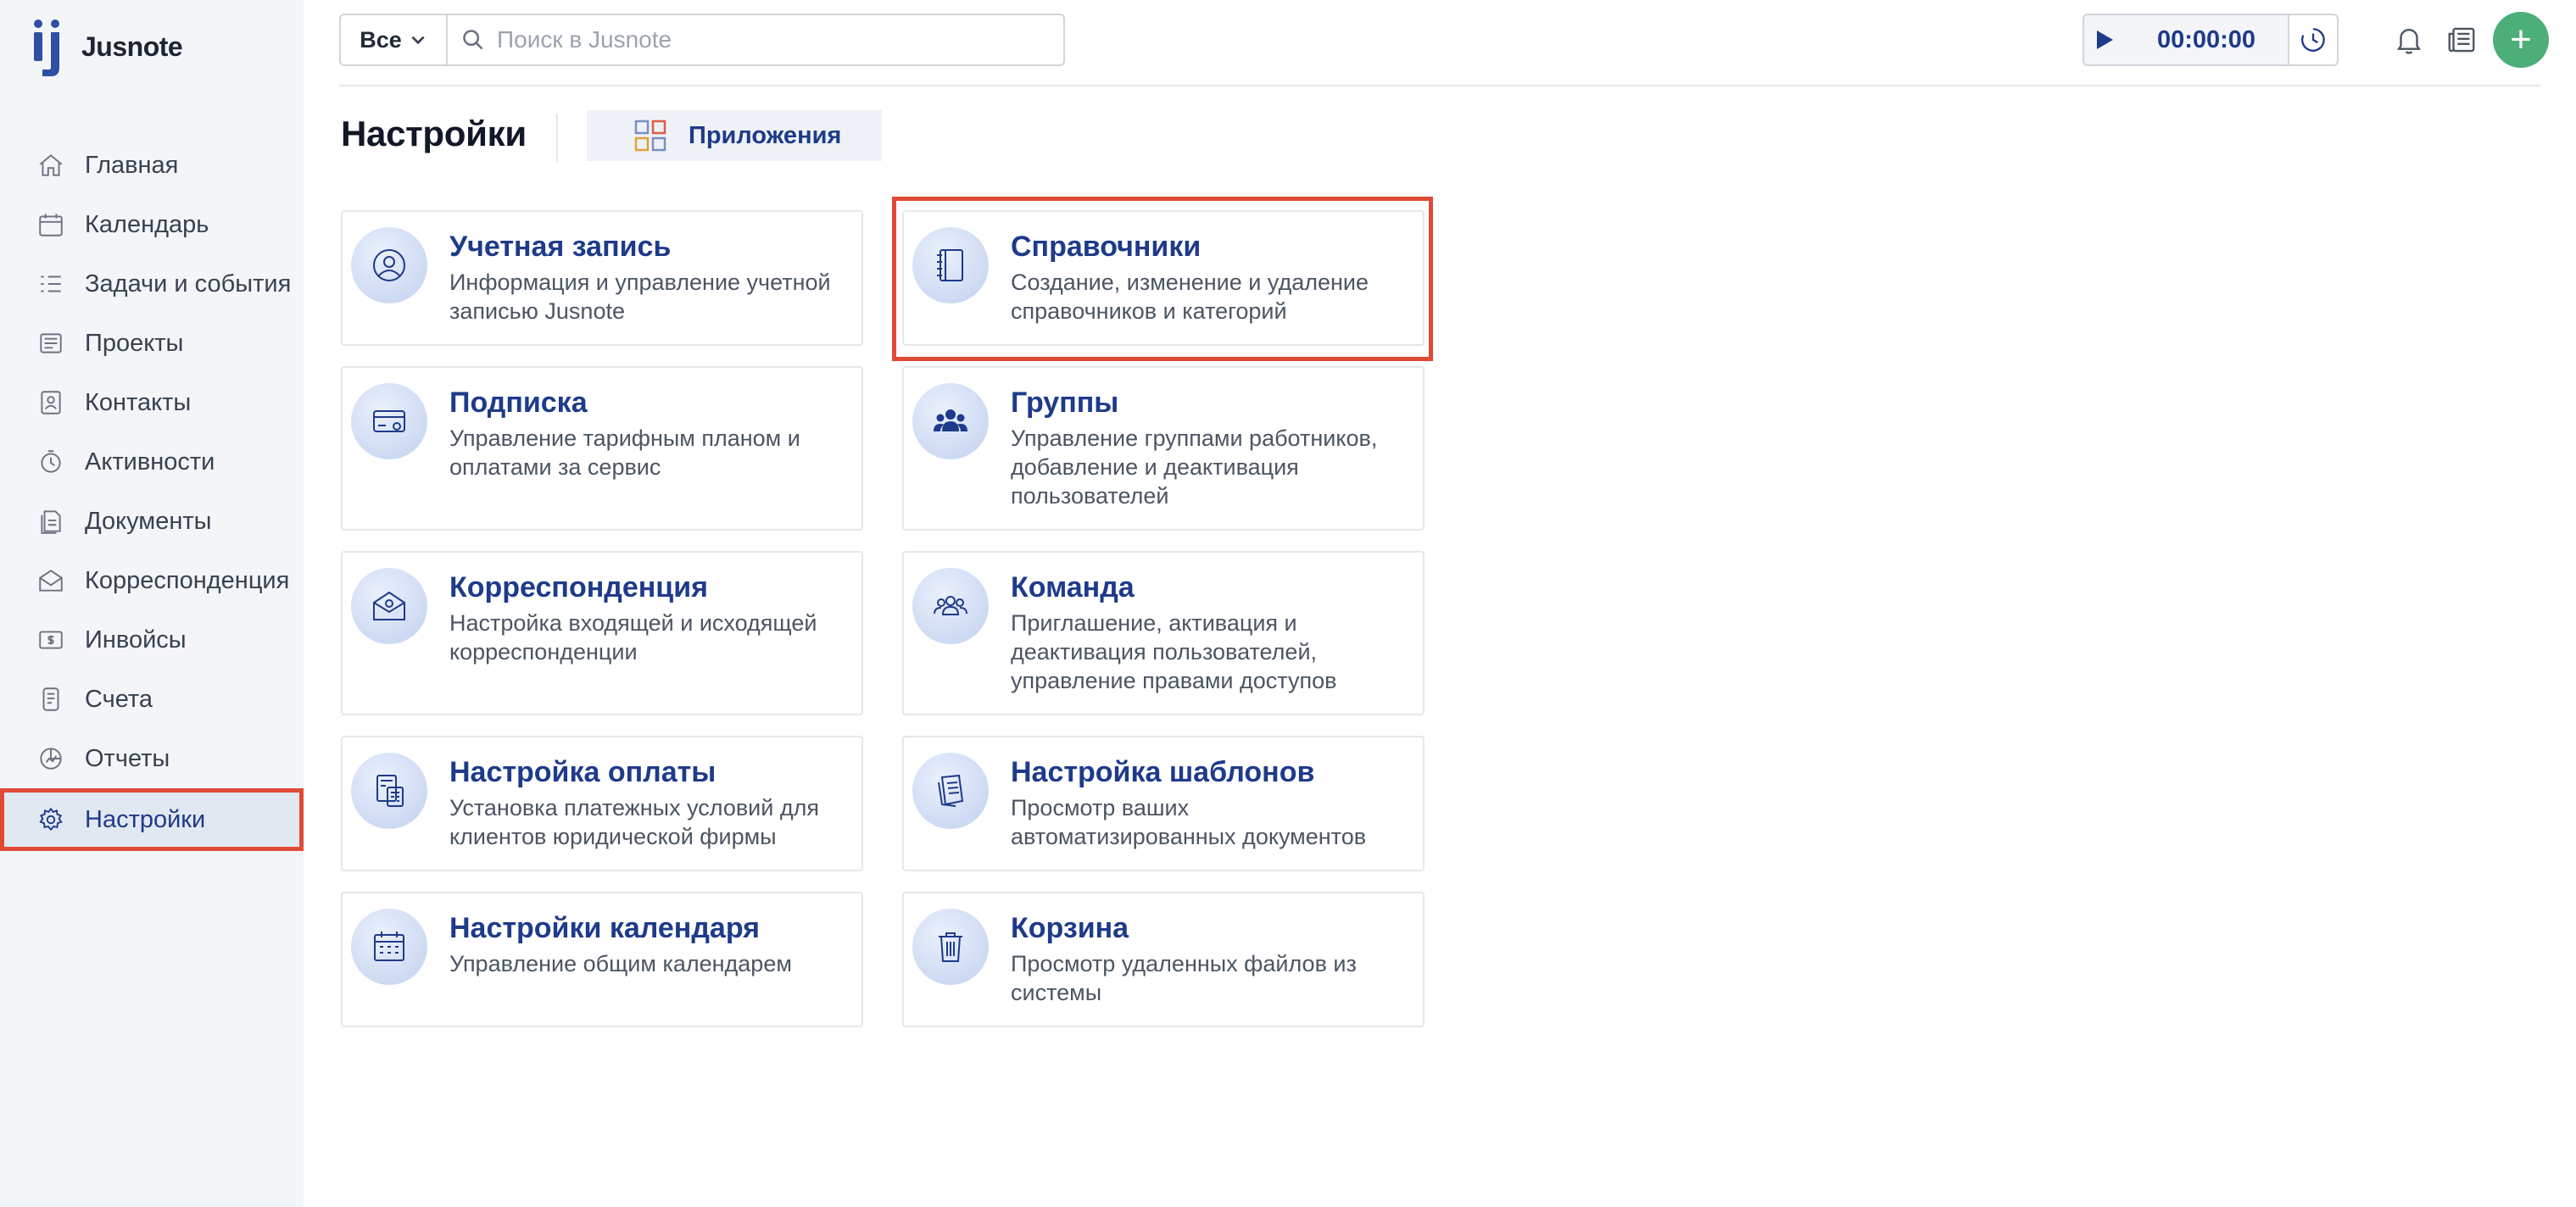 The image size is (2576, 1207). Describe the element at coordinates (51, 165) in the screenshot. I see `home-icon` at that location.